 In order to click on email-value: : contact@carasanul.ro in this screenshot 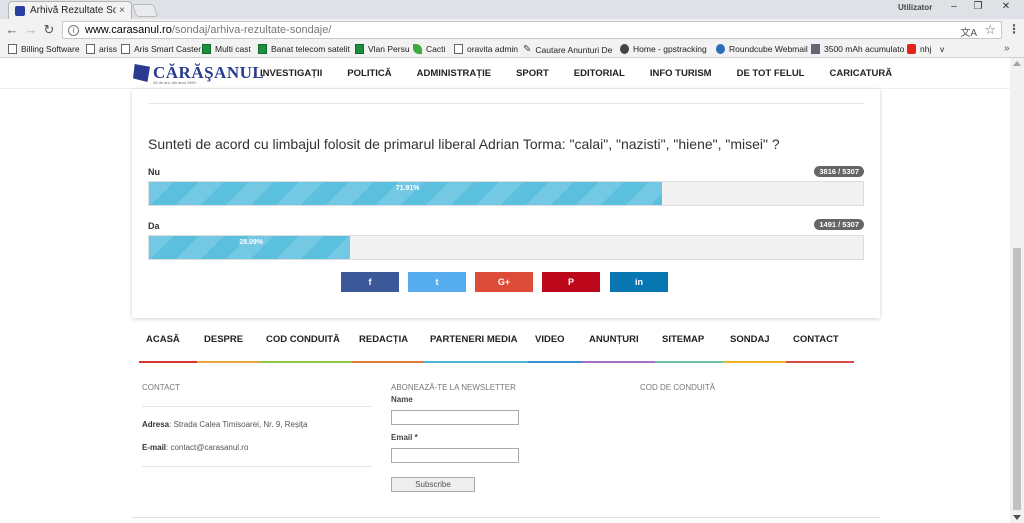, I will do `click(207, 447)`.